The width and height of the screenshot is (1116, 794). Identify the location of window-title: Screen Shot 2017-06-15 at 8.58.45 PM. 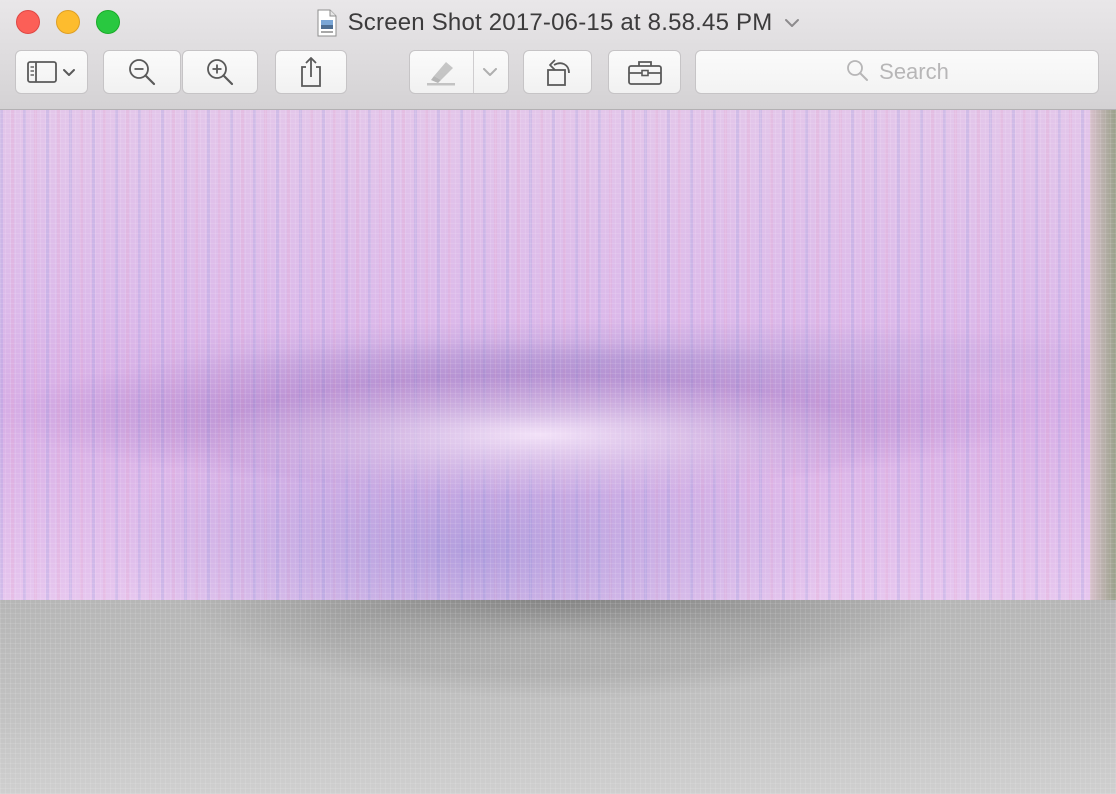
(560, 22).